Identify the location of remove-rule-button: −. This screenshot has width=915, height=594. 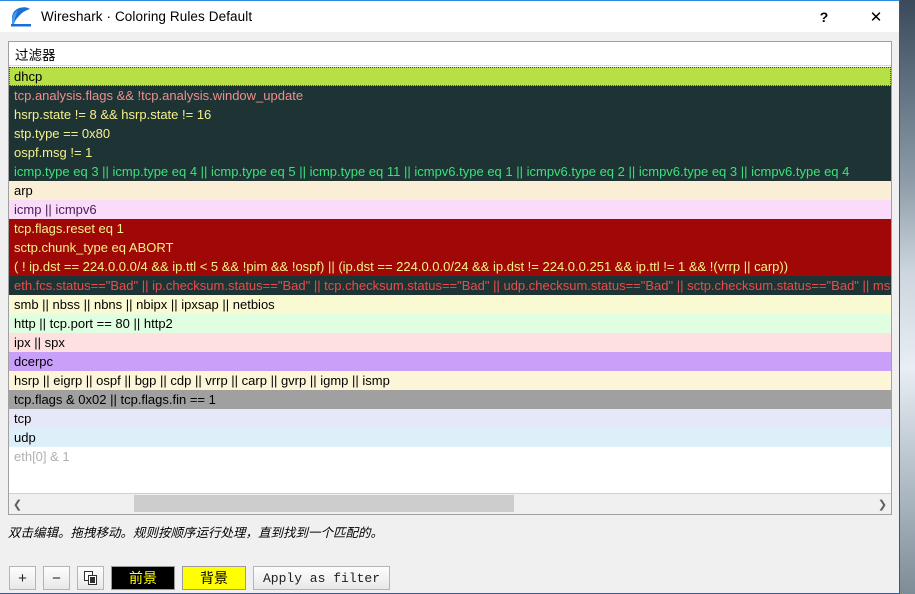
(56, 578).